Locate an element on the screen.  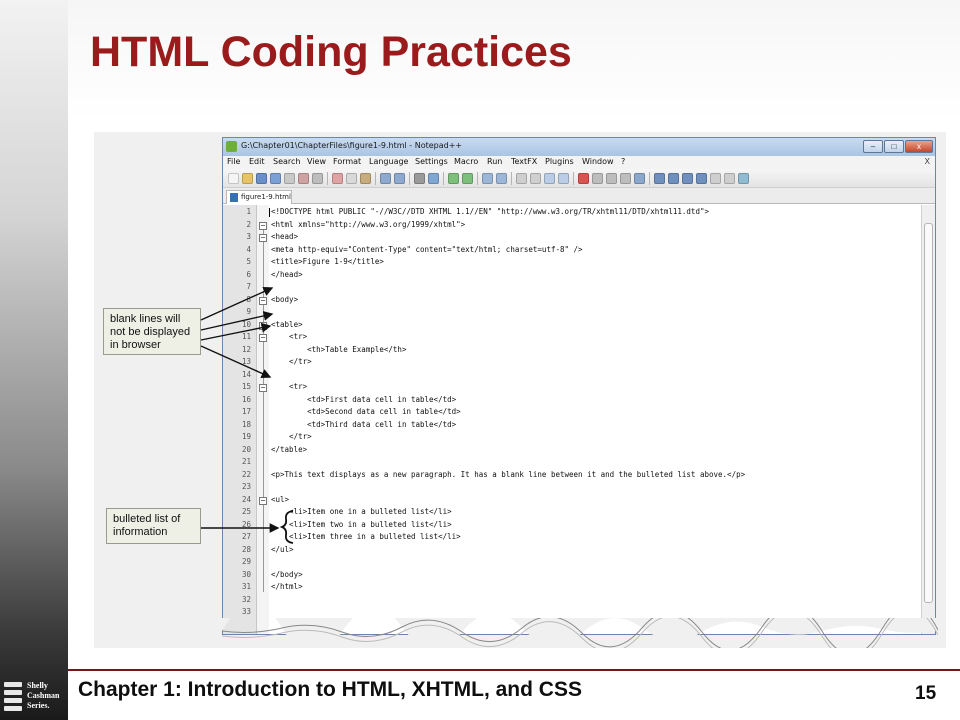
user-language-icon is located at coordinates (563, 178).